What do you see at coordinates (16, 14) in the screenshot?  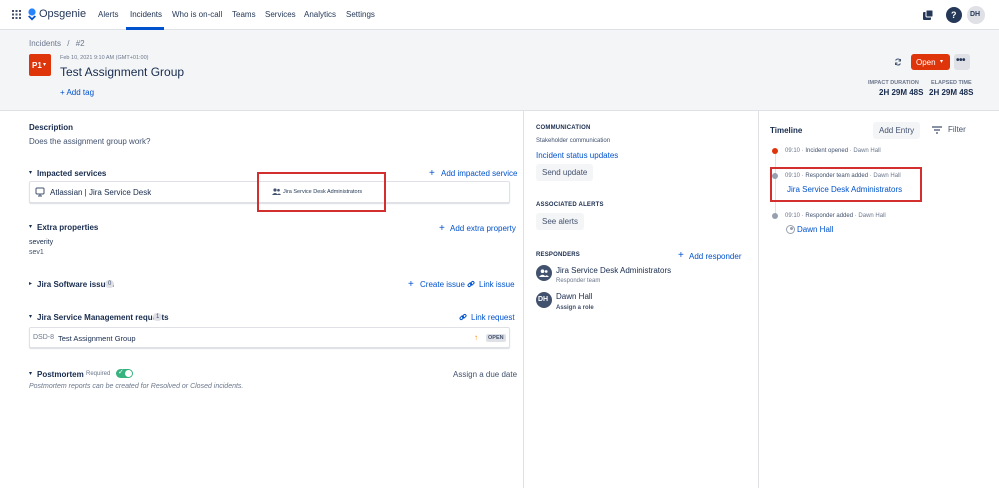 I see `app-switcher-icon` at bounding box center [16, 14].